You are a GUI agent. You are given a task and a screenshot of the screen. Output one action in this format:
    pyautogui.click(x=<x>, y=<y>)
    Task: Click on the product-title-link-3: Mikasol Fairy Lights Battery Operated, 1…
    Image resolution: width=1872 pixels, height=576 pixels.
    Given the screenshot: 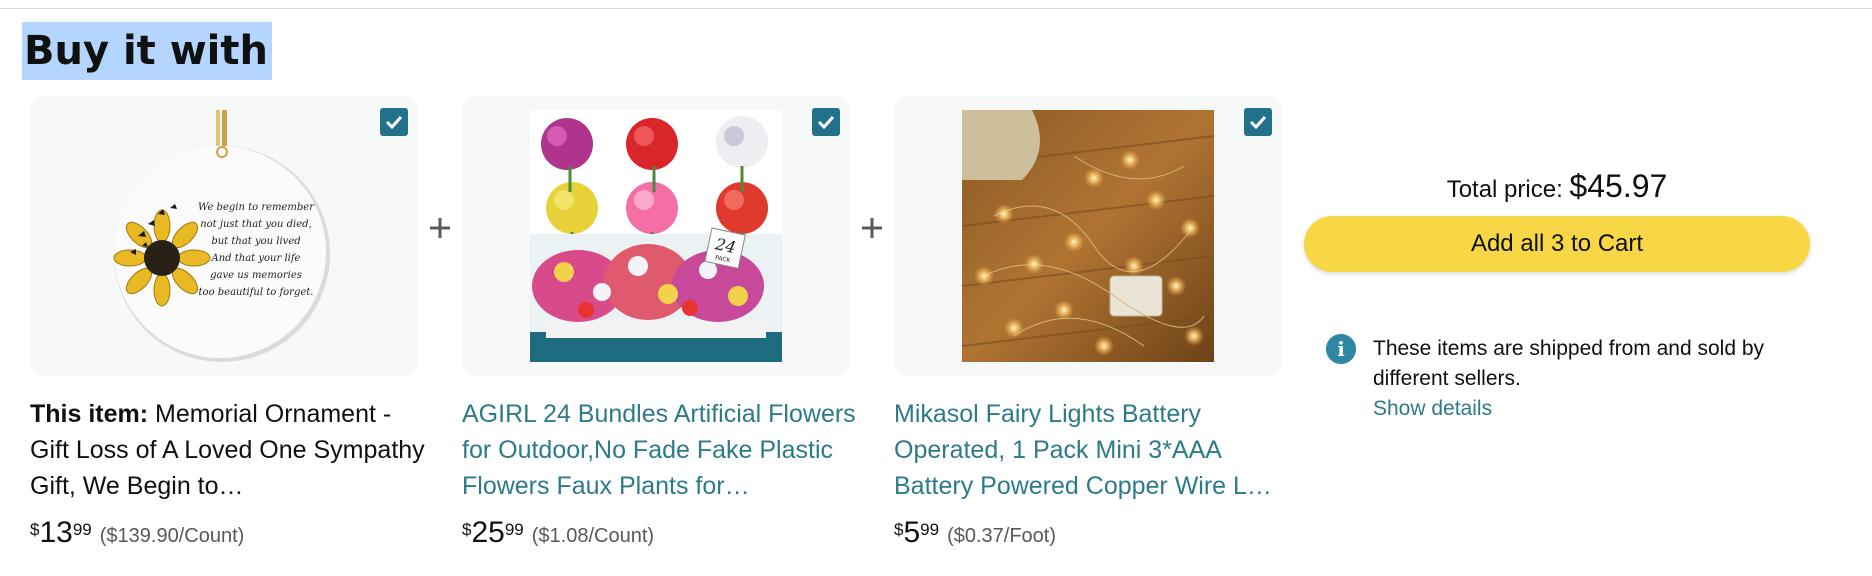 What is the action you would take?
    pyautogui.click(x=1094, y=450)
    